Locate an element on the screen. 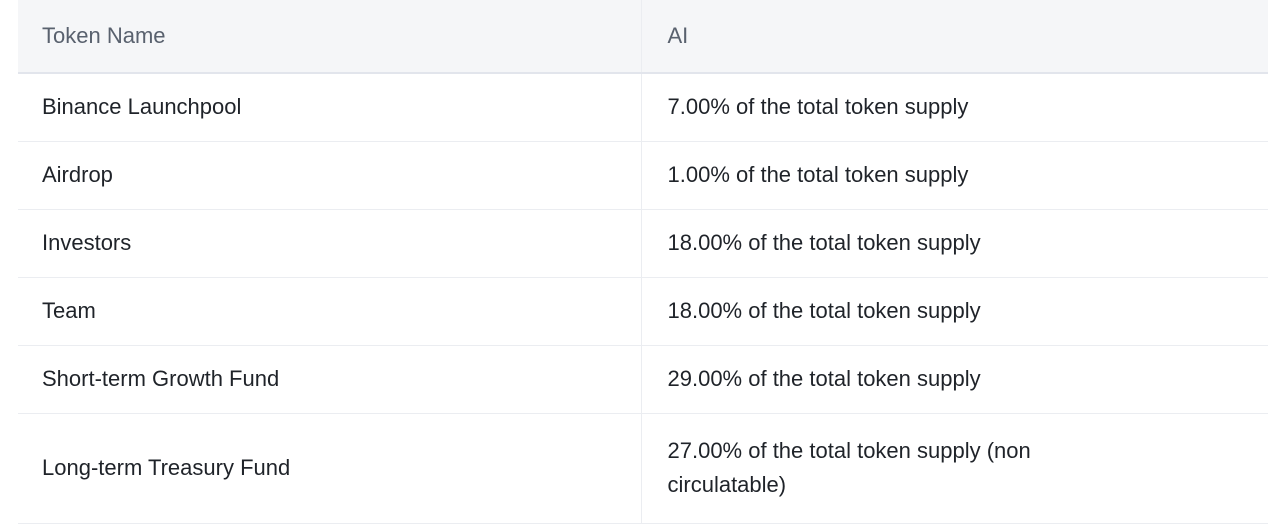  cell-token-value: 1.00% of the total token supply is located at coordinates (954, 175).